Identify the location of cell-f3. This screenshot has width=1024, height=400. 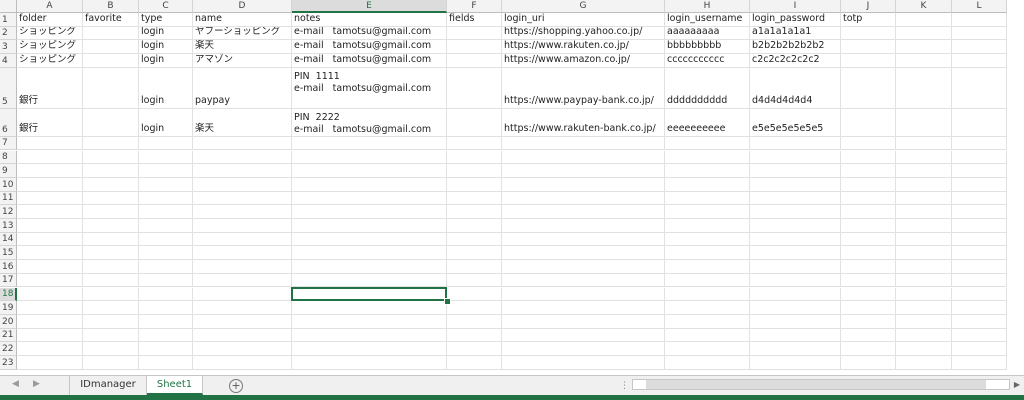
(474, 47).